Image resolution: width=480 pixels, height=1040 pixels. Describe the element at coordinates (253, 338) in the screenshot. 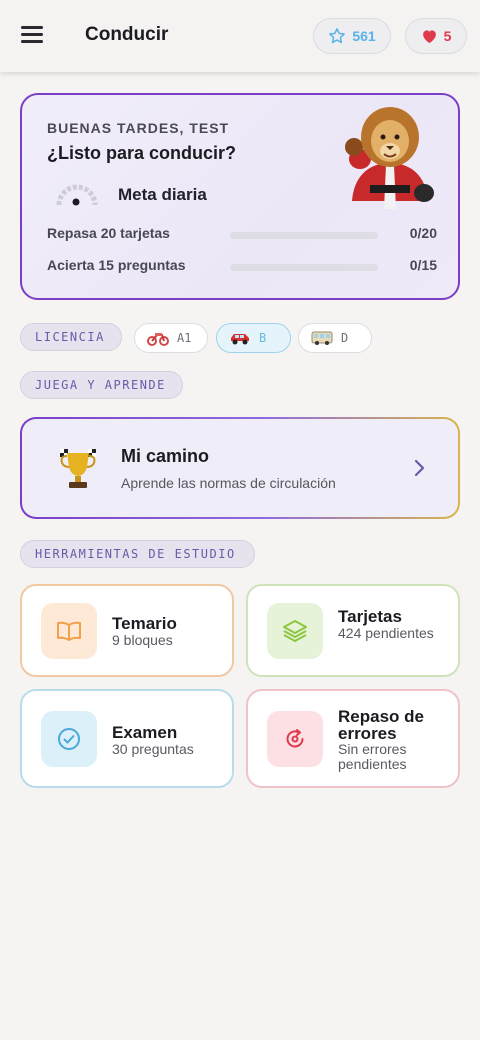

I see `licence-option-b: B` at that location.